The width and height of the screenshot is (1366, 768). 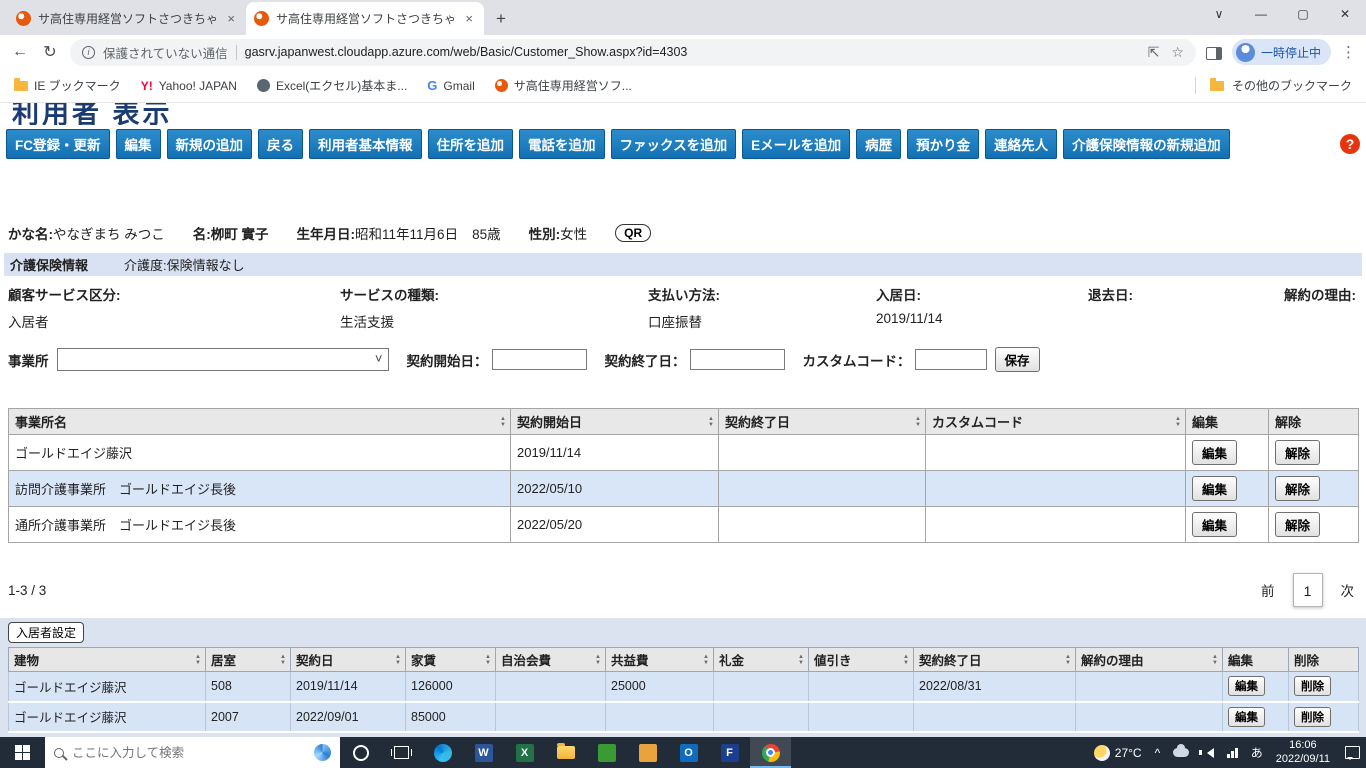 I want to click on reload-icon: ↻, so click(x=50, y=52).